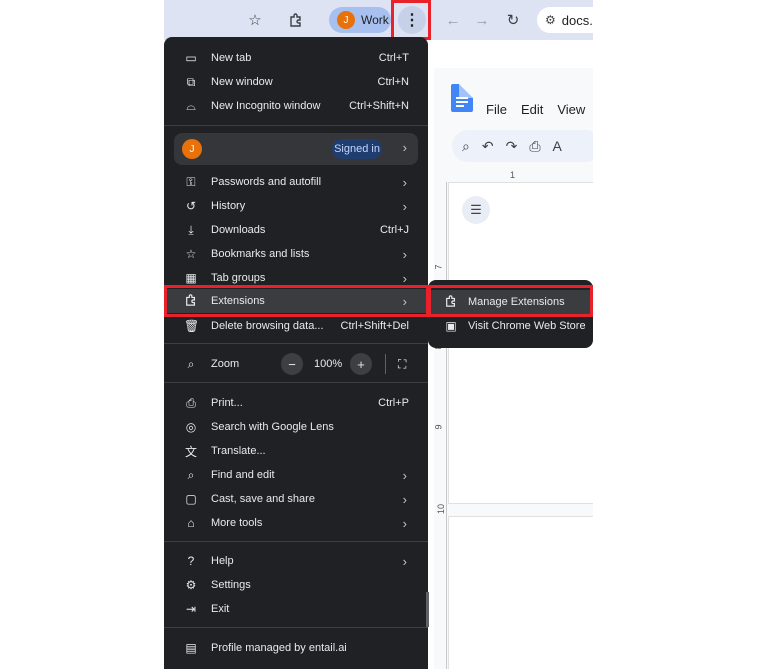 Image resolution: width=768 pixels, height=669 pixels. What do you see at coordinates (191, 561) in the screenshot?
I see `help-icon: ?` at bounding box center [191, 561].